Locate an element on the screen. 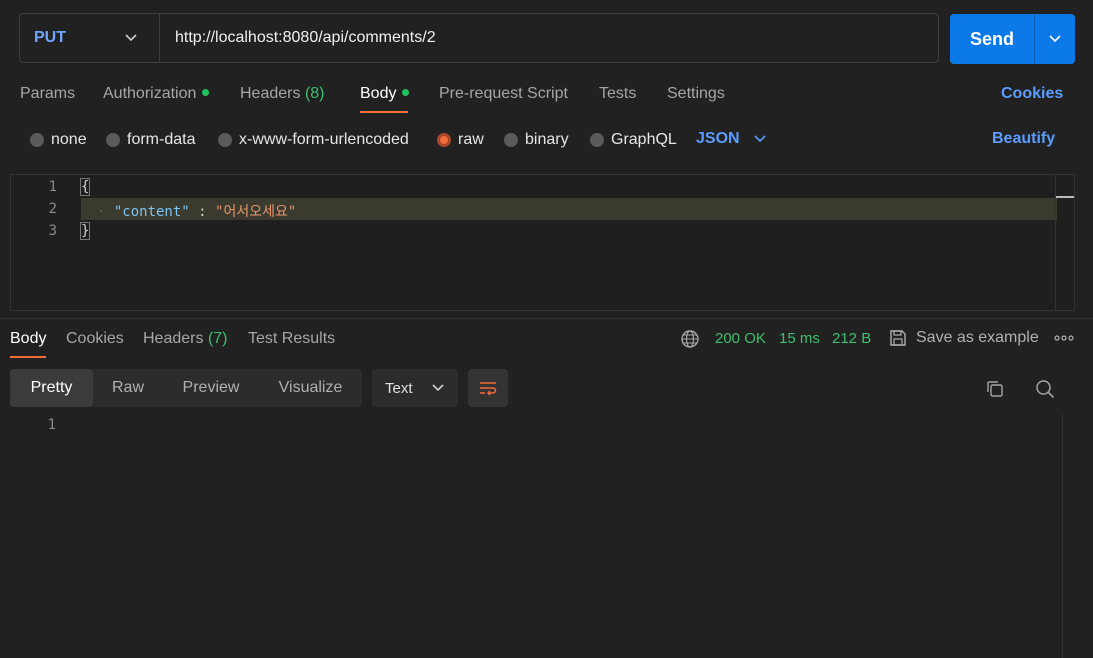  indent-guide: · is located at coordinates (105, 212).